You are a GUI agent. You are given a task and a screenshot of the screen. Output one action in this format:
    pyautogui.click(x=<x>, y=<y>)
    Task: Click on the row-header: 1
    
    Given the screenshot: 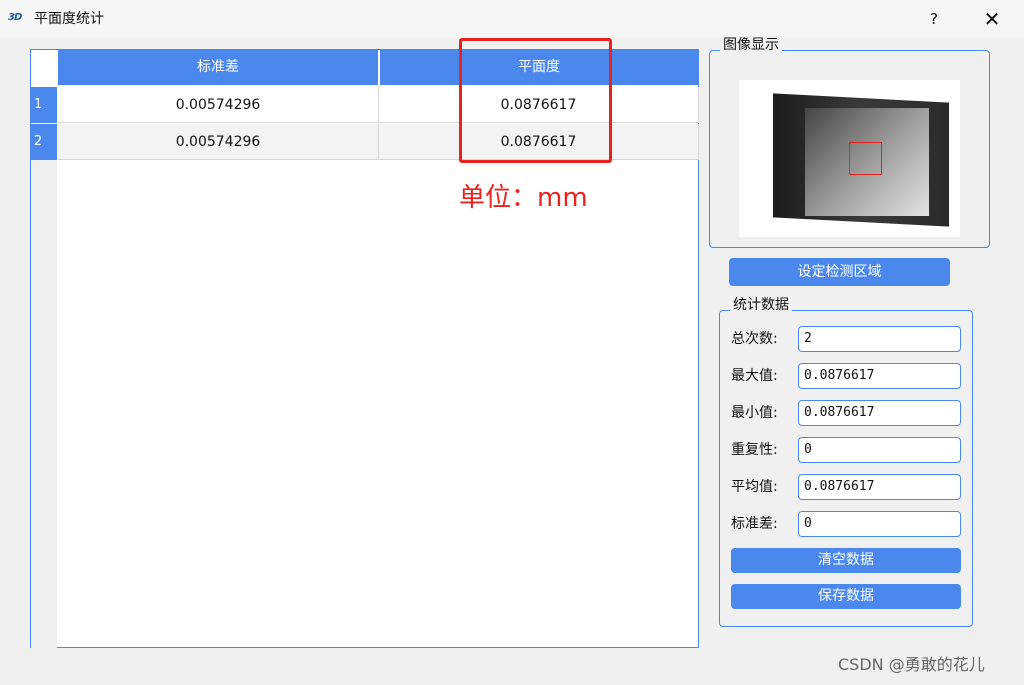 What is the action you would take?
    pyautogui.click(x=44, y=105)
    